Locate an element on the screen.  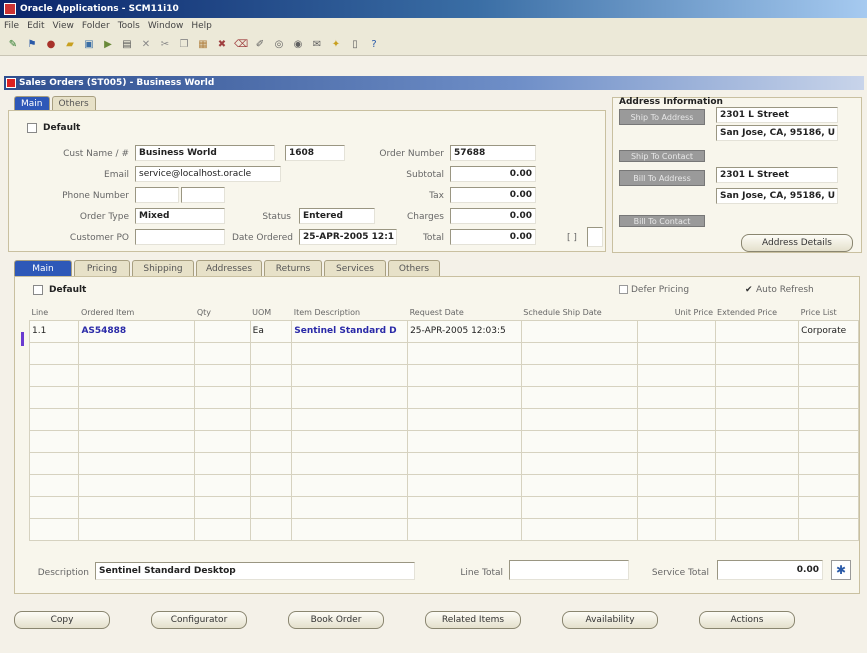
line-tab-others: Others is located at coordinates (414, 268).